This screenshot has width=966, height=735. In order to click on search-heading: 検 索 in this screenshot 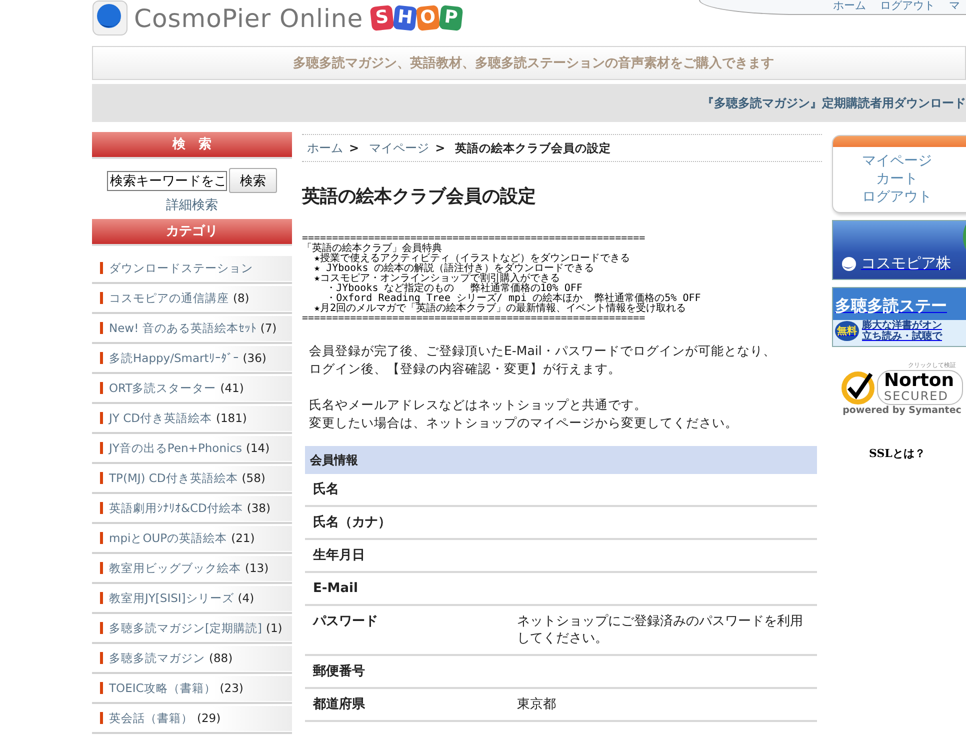, I will do `click(192, 145)`.